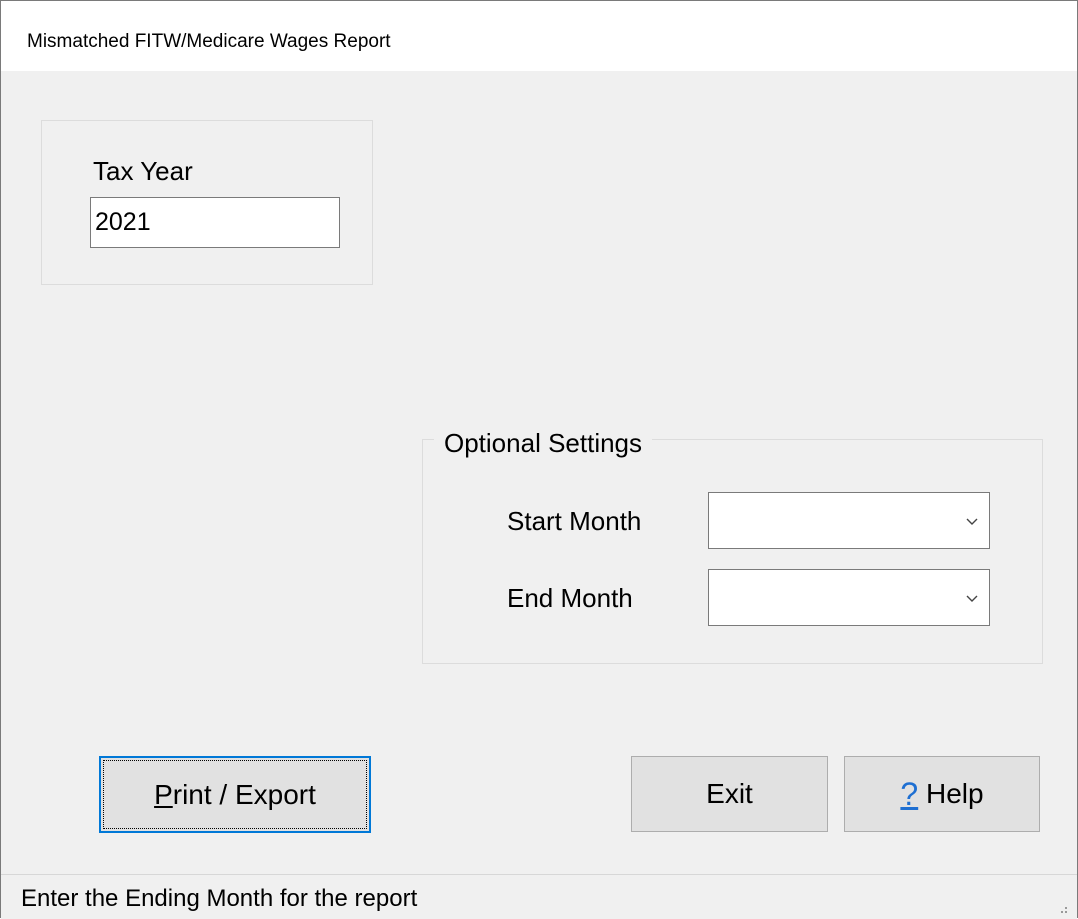  I want to click on exit-button: Exit, so click(729, 794).